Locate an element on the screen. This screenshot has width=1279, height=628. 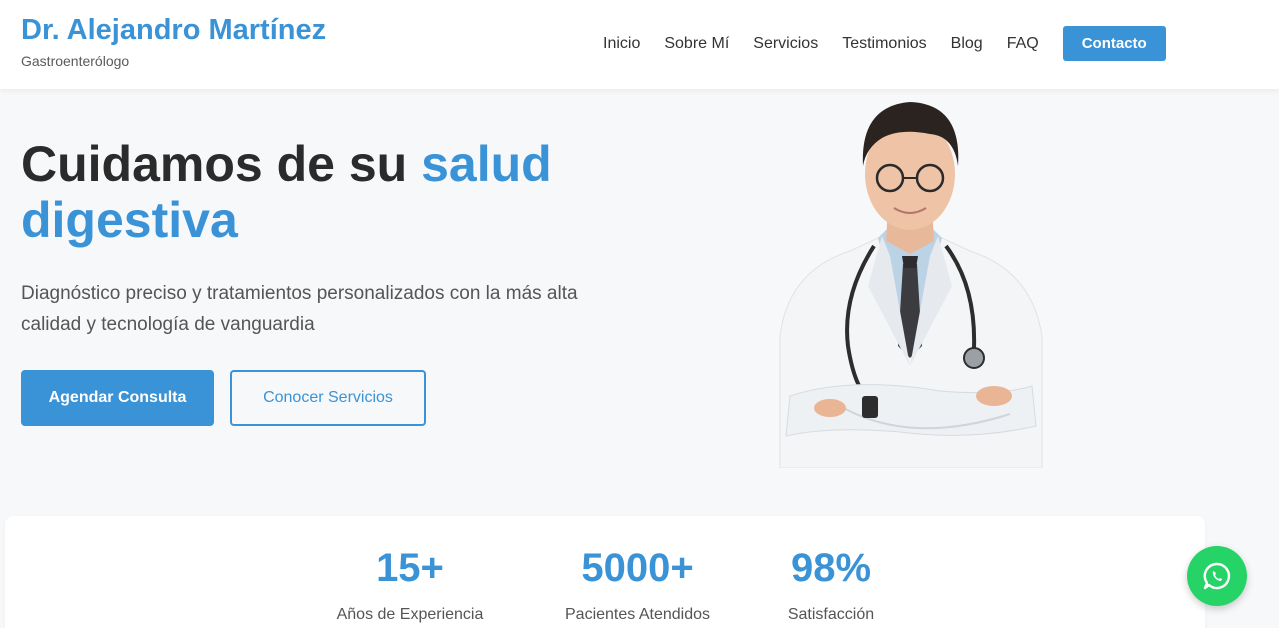
stat-label: Satisfacción is located at coordinates (831, 614).